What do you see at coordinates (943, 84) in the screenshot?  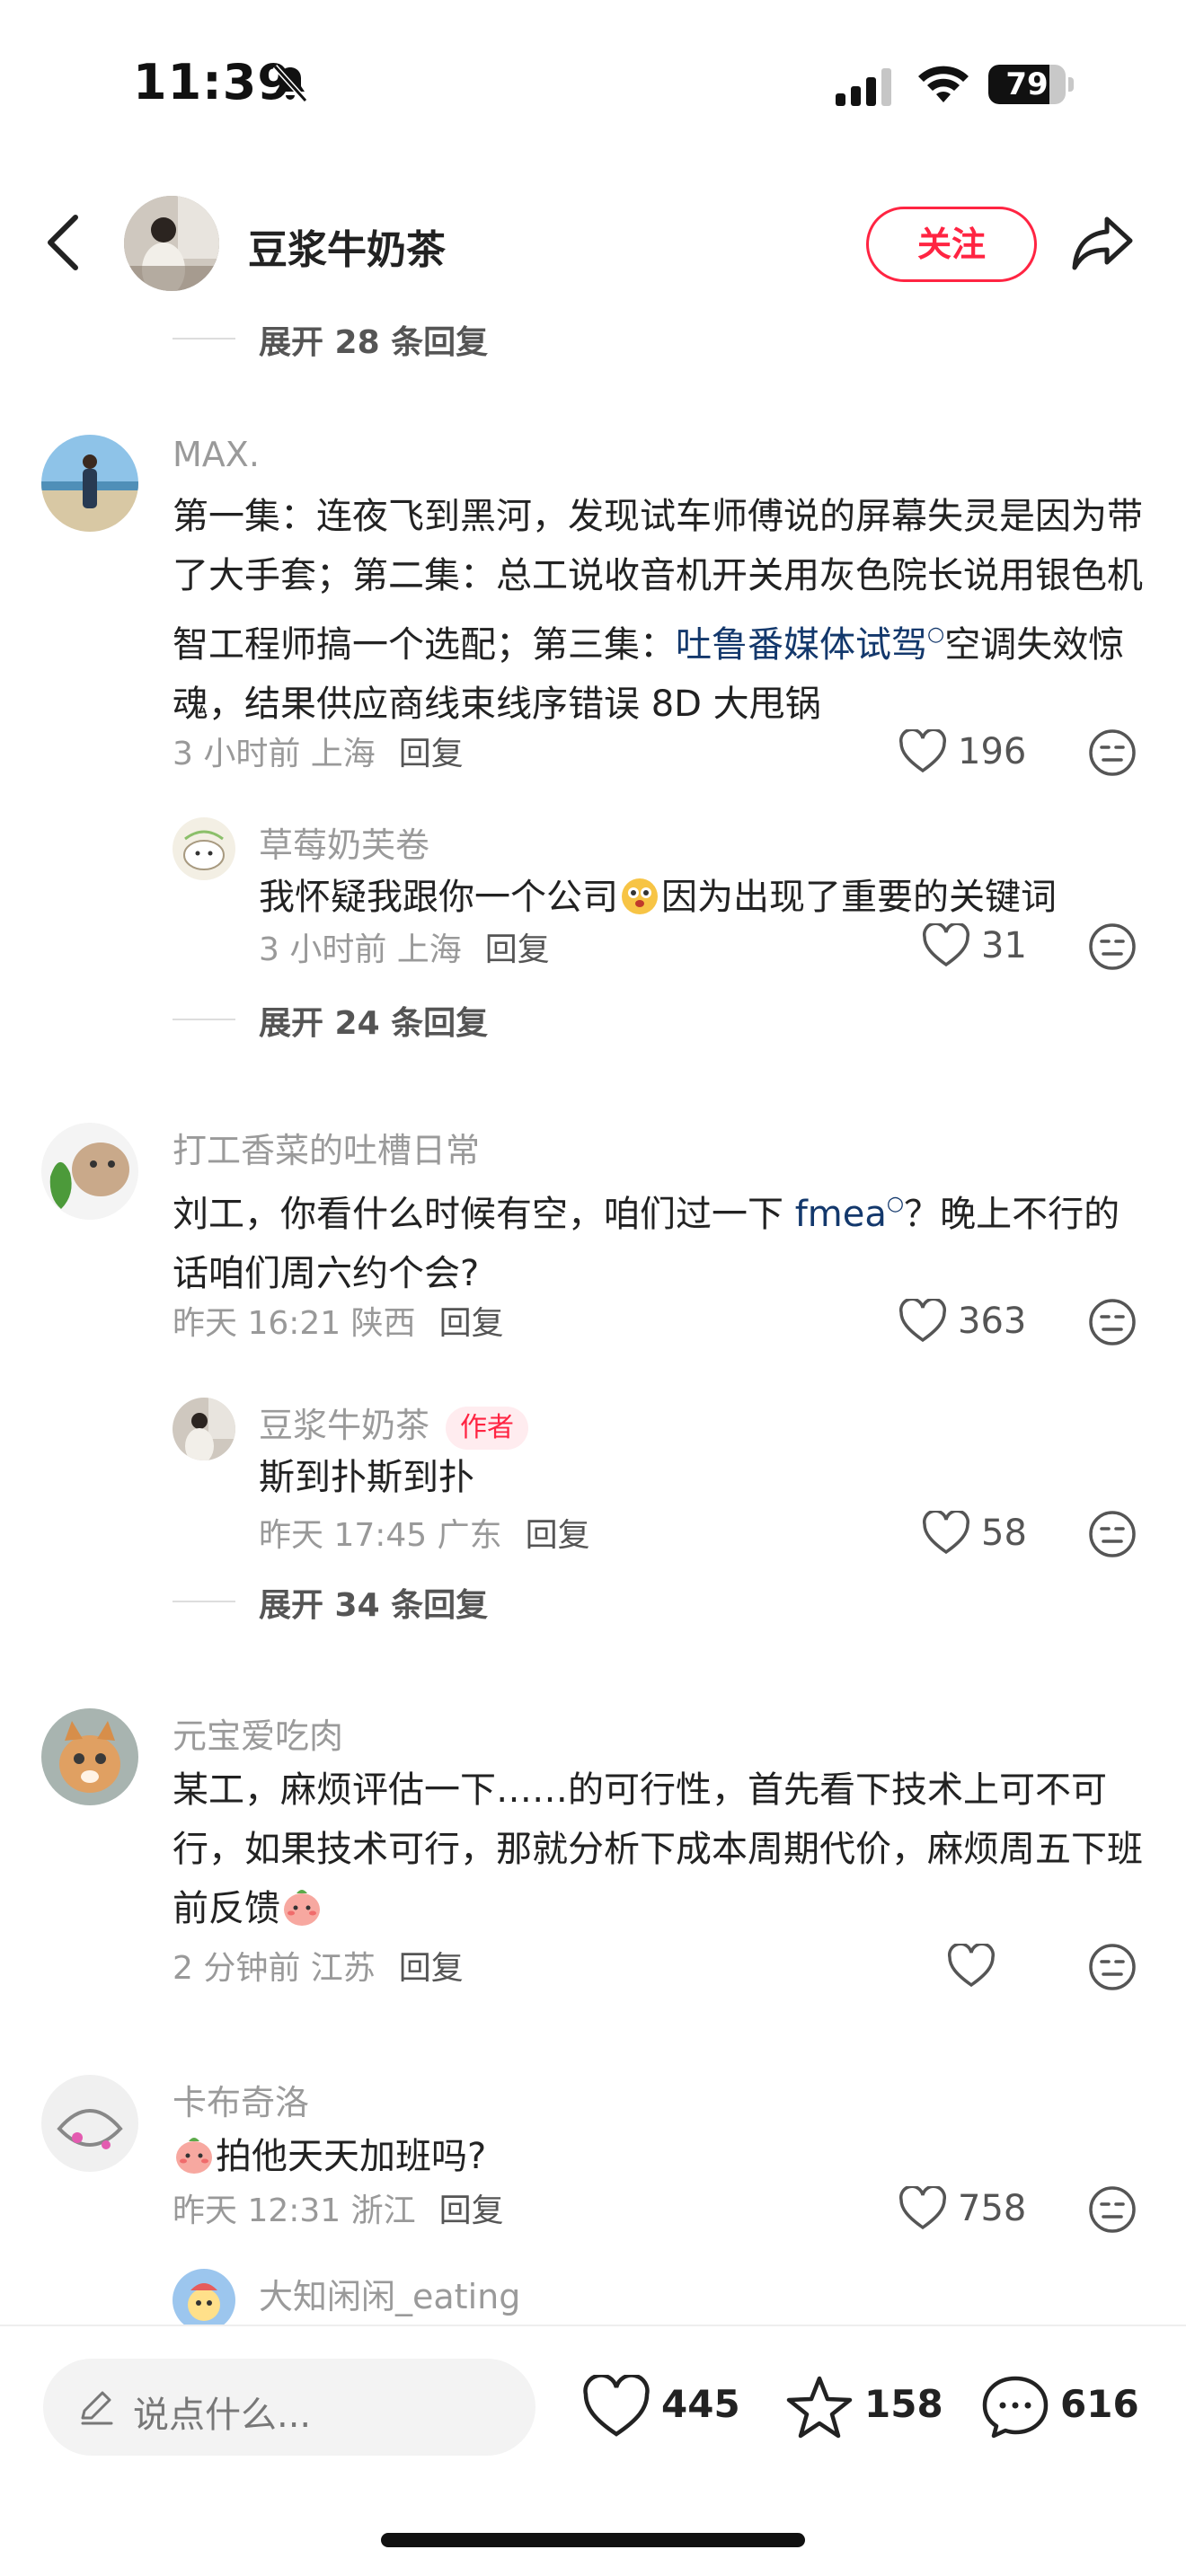 I see `wifi-icon` at bounding box center [943, 84].